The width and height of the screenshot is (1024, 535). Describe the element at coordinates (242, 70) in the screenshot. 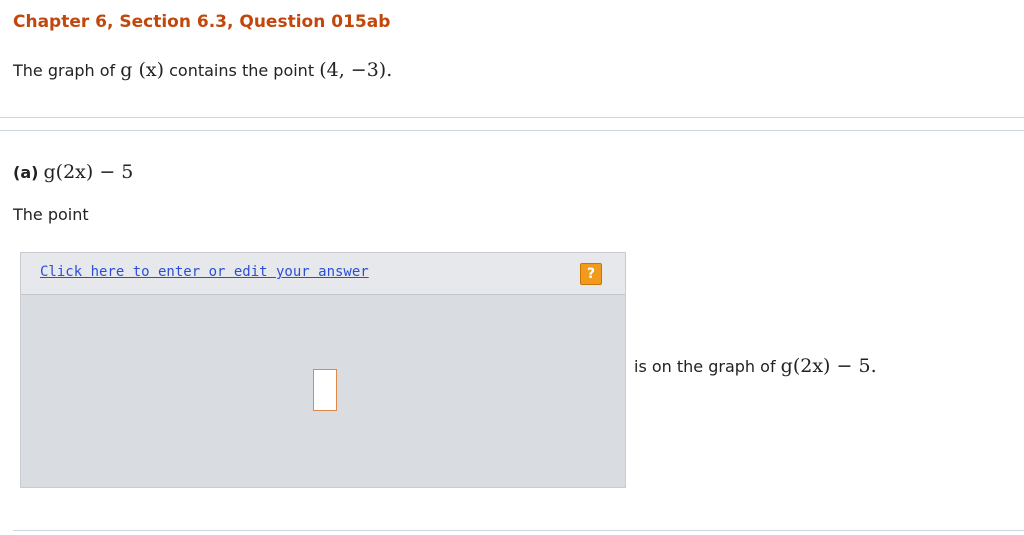

I see `intro-mid: contains the point` at that location.